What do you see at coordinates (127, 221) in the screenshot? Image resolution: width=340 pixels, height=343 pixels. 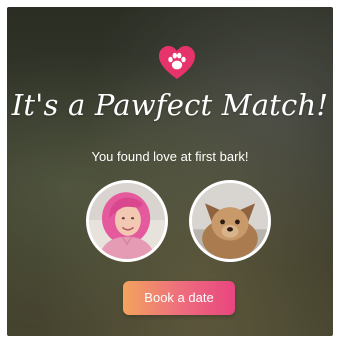 I see `user-avatar` at bounding box center [127, 221].